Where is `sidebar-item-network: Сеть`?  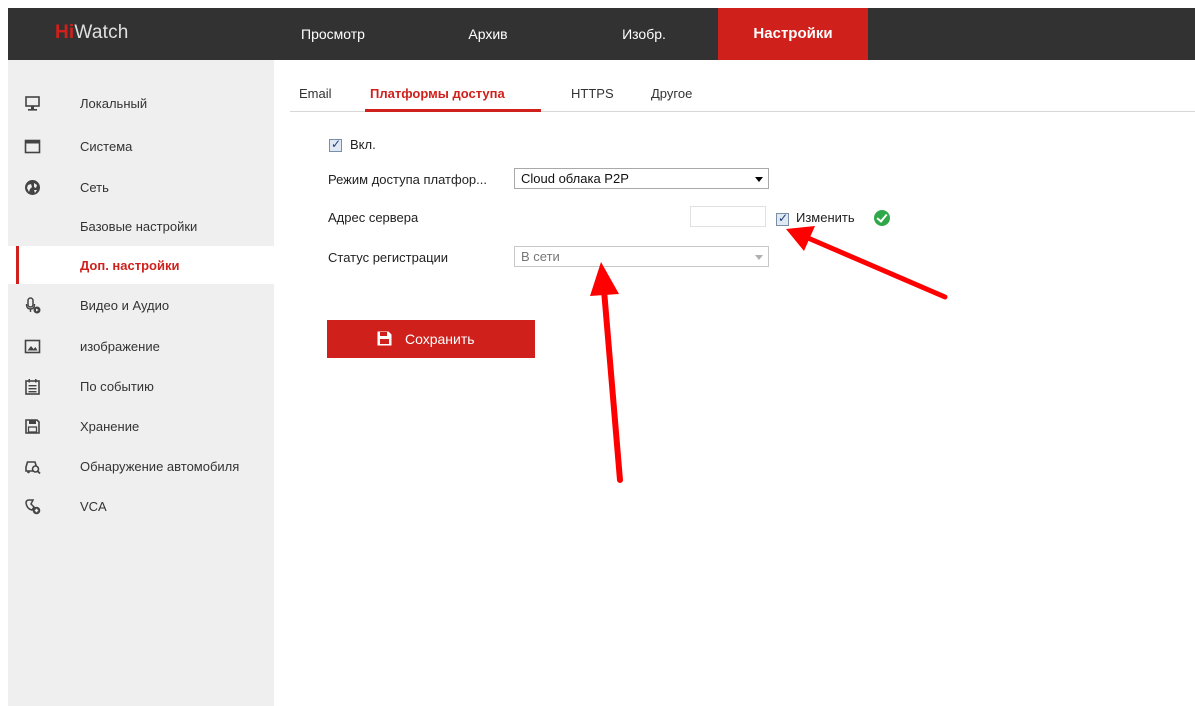 sidebar-item-network: Сеть is located at coordinates (141, 187).